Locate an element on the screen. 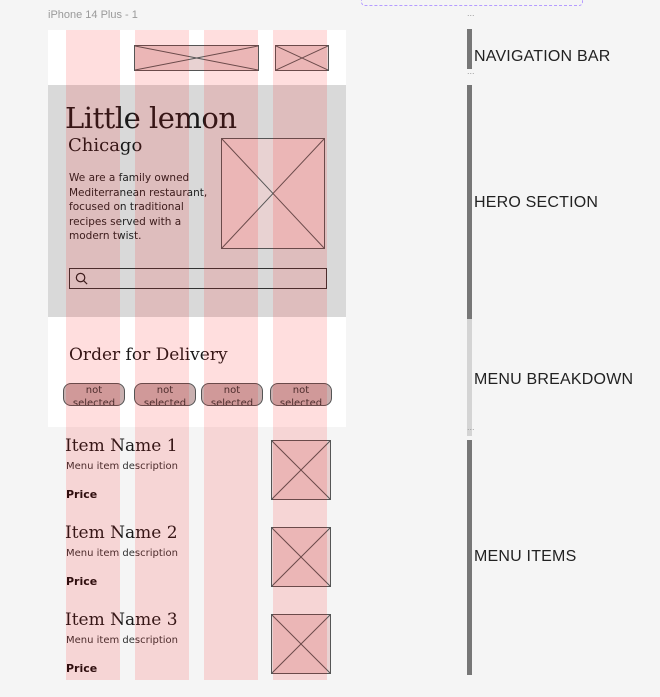  menu-item: Item Name 3 Menu item description Price is located at coordinates (197, 640).